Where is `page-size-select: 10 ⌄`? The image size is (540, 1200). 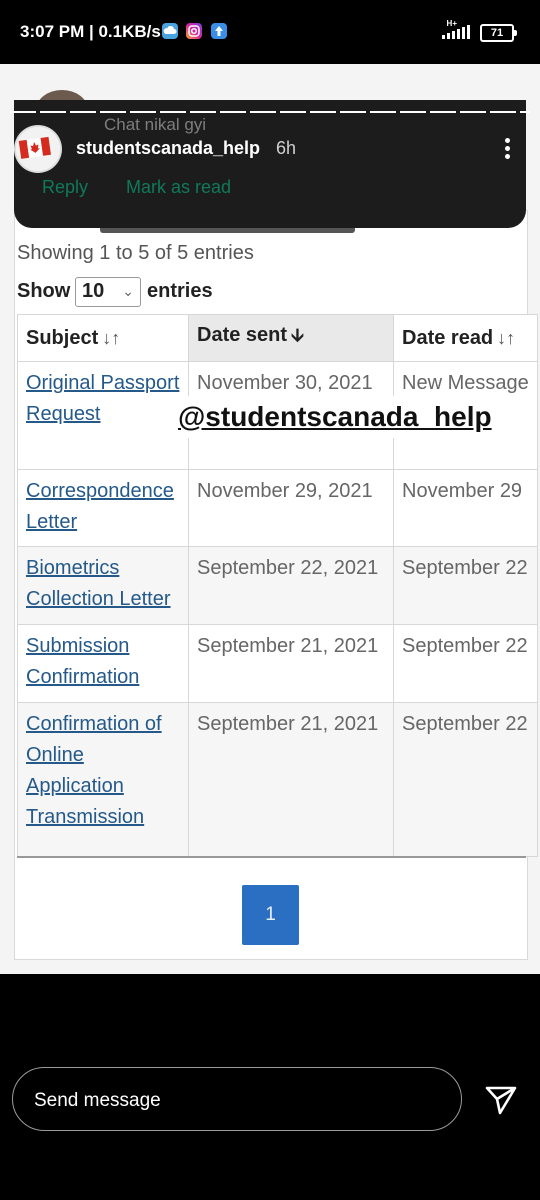 page-size-select: 10 ⌄ is located at coordinates (108, 292).